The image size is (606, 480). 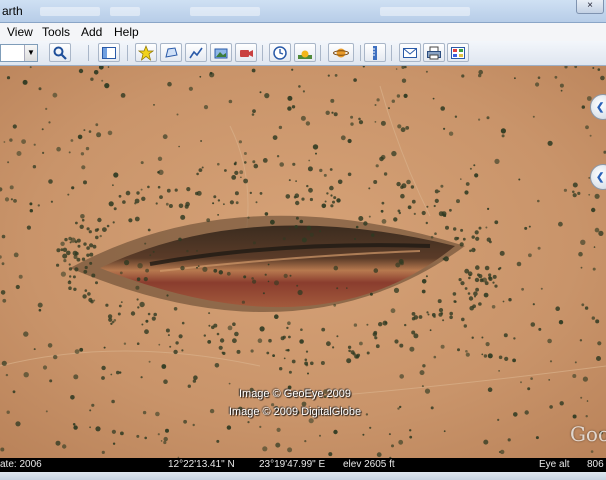 I want to click on menu-view: View, so click(x=20, y=32).